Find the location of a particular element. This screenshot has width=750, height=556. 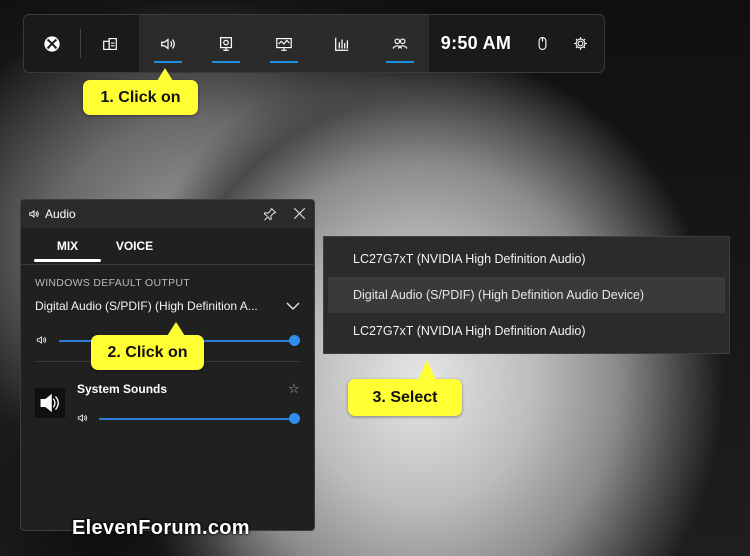

audio-widget-title: Audio is located at coordinates (60, 214).